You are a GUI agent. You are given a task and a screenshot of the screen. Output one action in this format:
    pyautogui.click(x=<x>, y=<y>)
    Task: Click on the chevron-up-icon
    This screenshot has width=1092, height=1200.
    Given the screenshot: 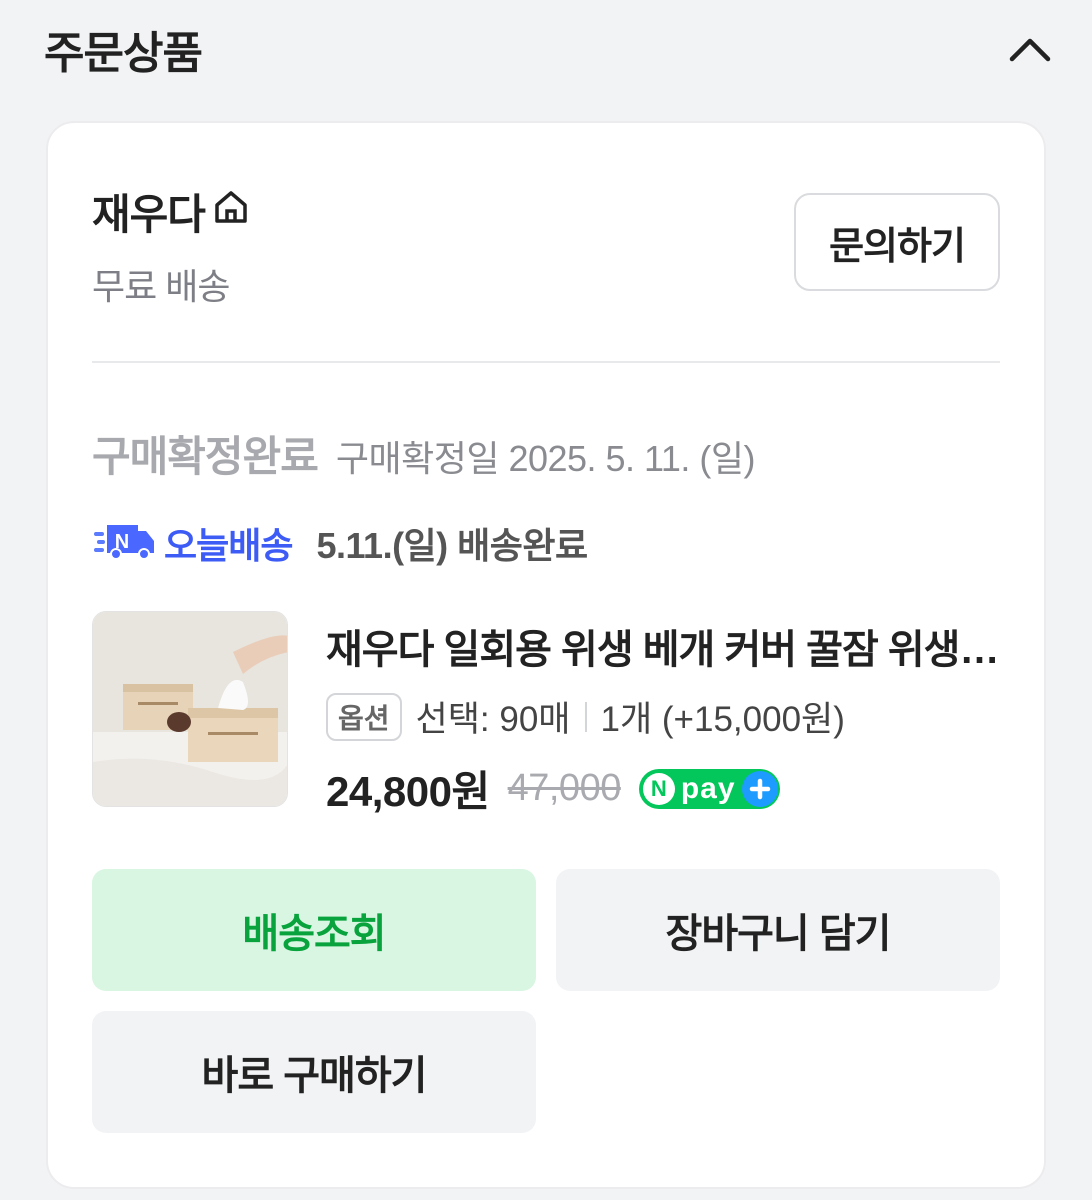 What is the action you would take?
    pyautogui.click(x=1030, y=49)
    